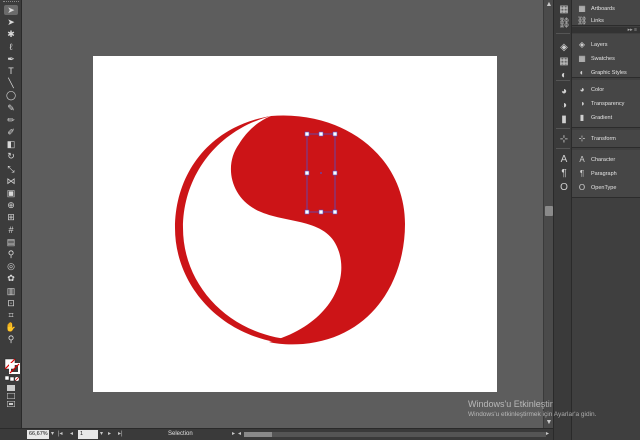 The image size is (640, 440). What do you see at coordinates (582, 72) in the screenshot?
I see `graphic-styles-icon: ◐` at bounding box center [582, 72].